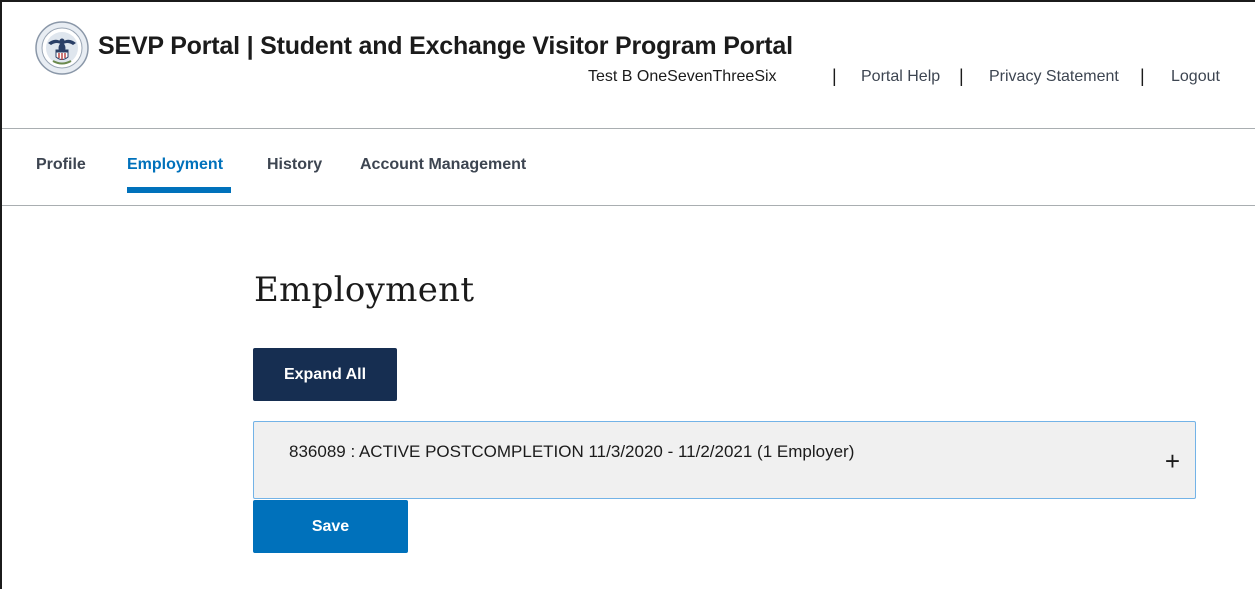 Image resolution: width=1255 pixels, height=589 pixels. I want to click on tab-profile: Profile, so click(61, 165).